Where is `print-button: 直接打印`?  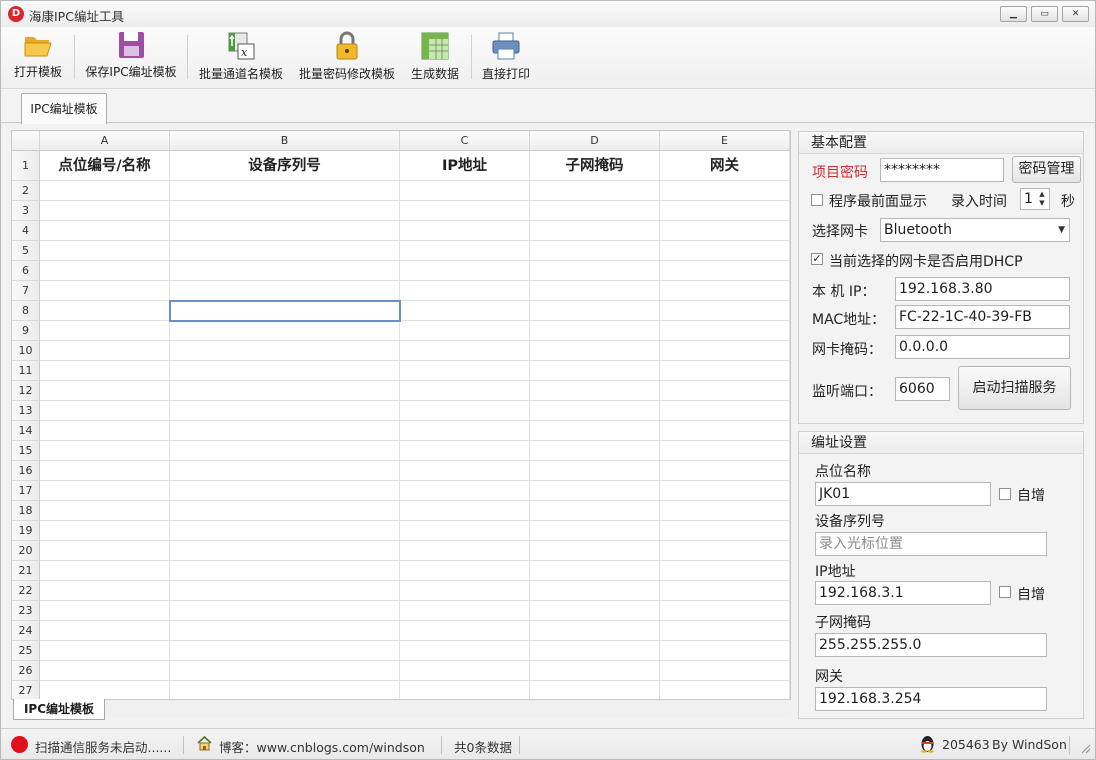
print-button: 直接打印 is located at coordinates (506, 58).